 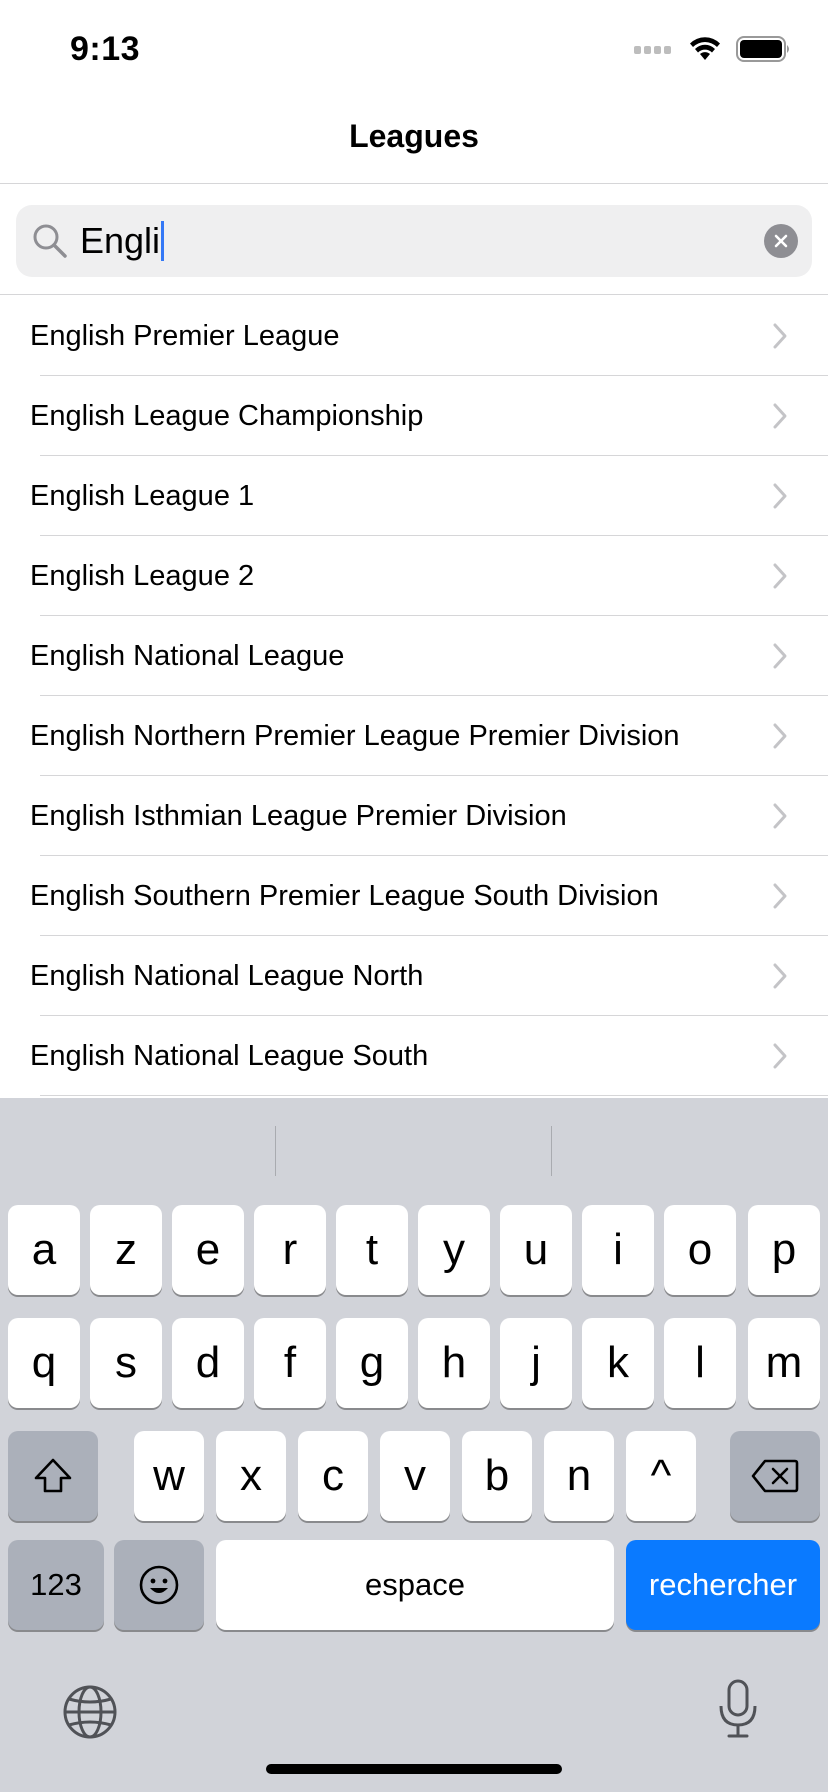 What do you see at coordinates (434, 1095) in the screenshot?
I see `row-divider` at bounding box center [434, 1095].